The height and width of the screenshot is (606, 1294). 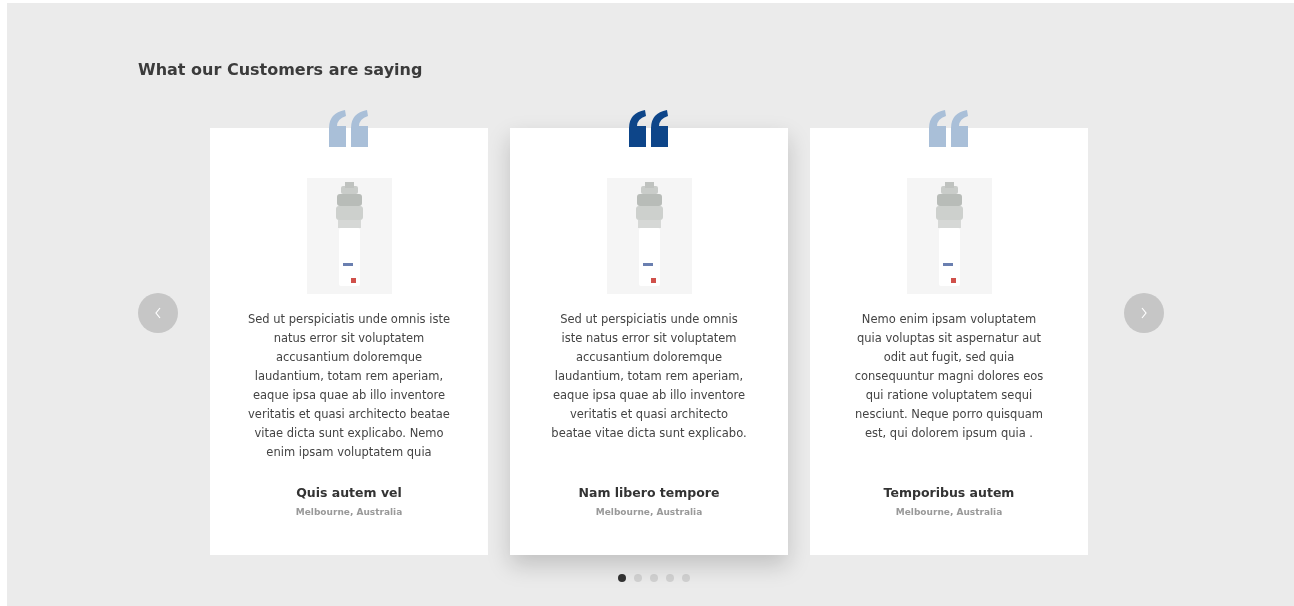 What do you see at coordinates (281, 70) in the screenshot?
I see `section-heading: What our Customers are saying` at bounding box center [281, 70].